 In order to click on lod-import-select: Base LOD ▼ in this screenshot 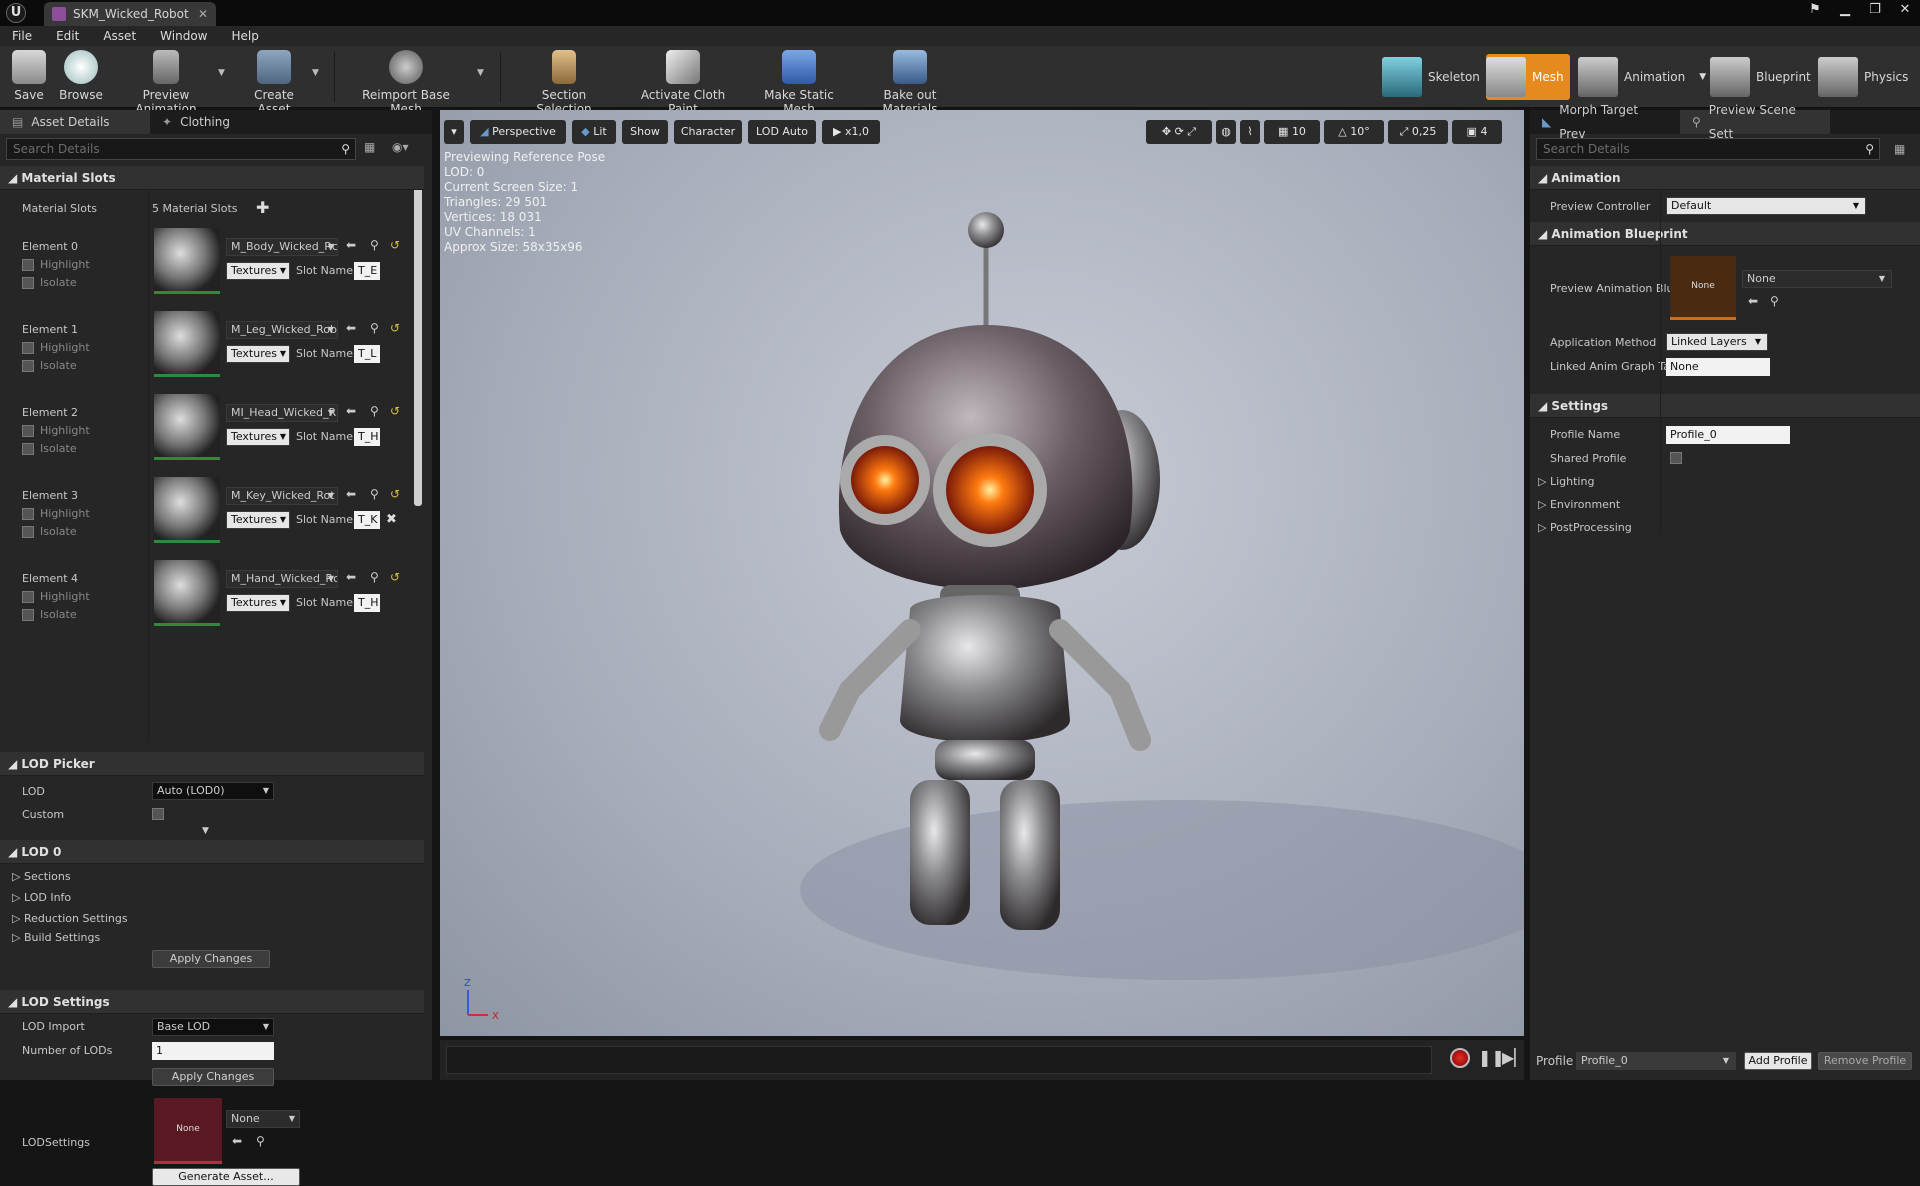, I will do `click(213, 1027)`.